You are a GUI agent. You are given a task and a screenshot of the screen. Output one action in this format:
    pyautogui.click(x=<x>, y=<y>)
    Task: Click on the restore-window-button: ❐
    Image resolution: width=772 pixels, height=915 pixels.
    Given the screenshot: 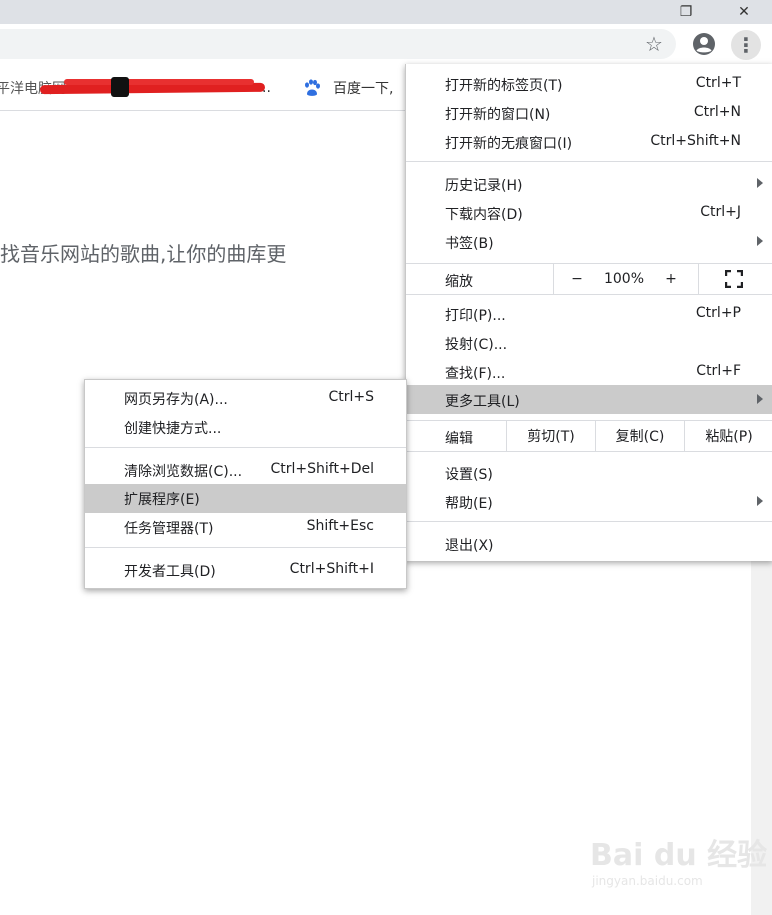 What is the action you would take?
    pyautogui.click(x=686, y=12)
    